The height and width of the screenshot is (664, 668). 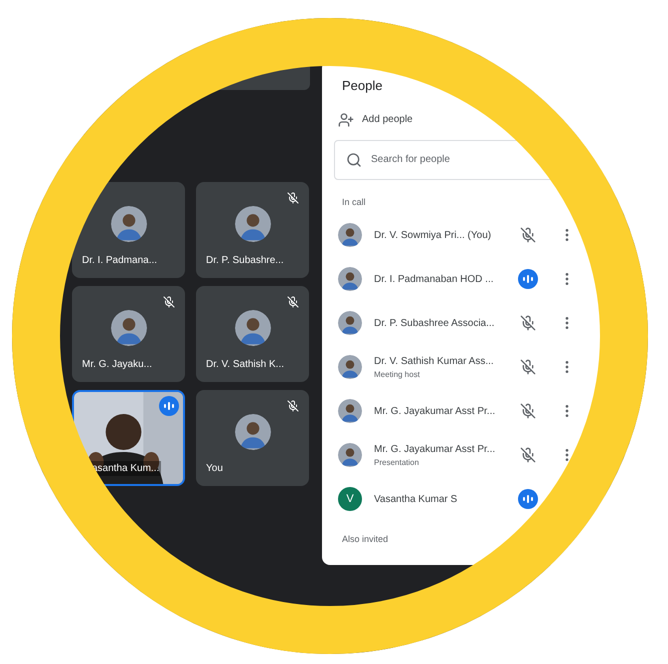 I want to click on tile-name: You, so click(x=214, y=469).